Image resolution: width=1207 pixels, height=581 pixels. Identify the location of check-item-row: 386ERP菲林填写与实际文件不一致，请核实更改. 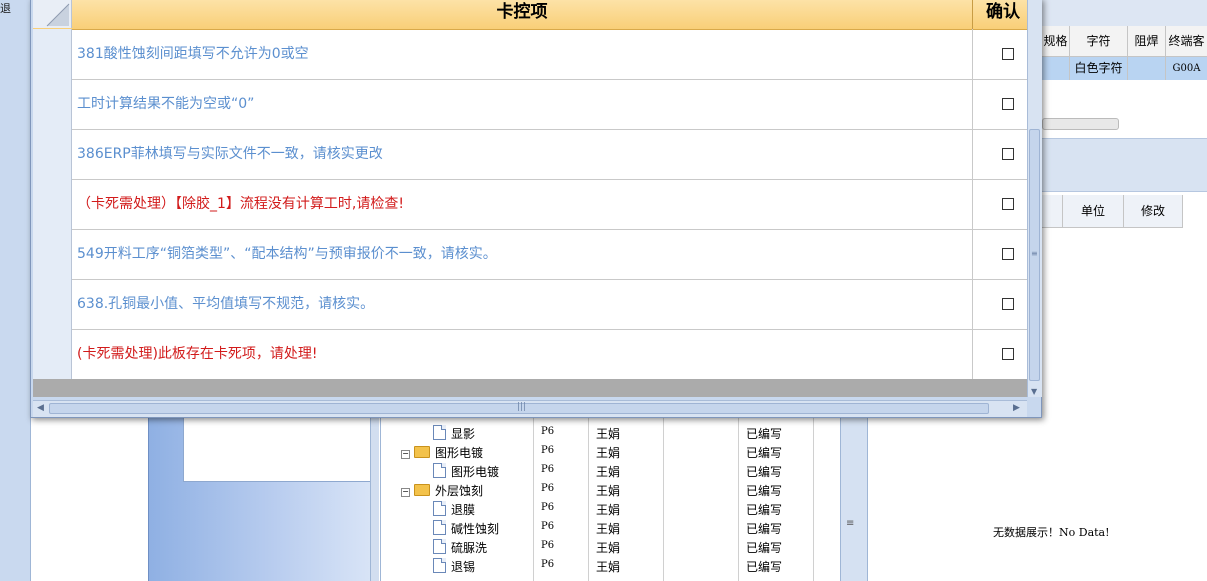
(530, 154).